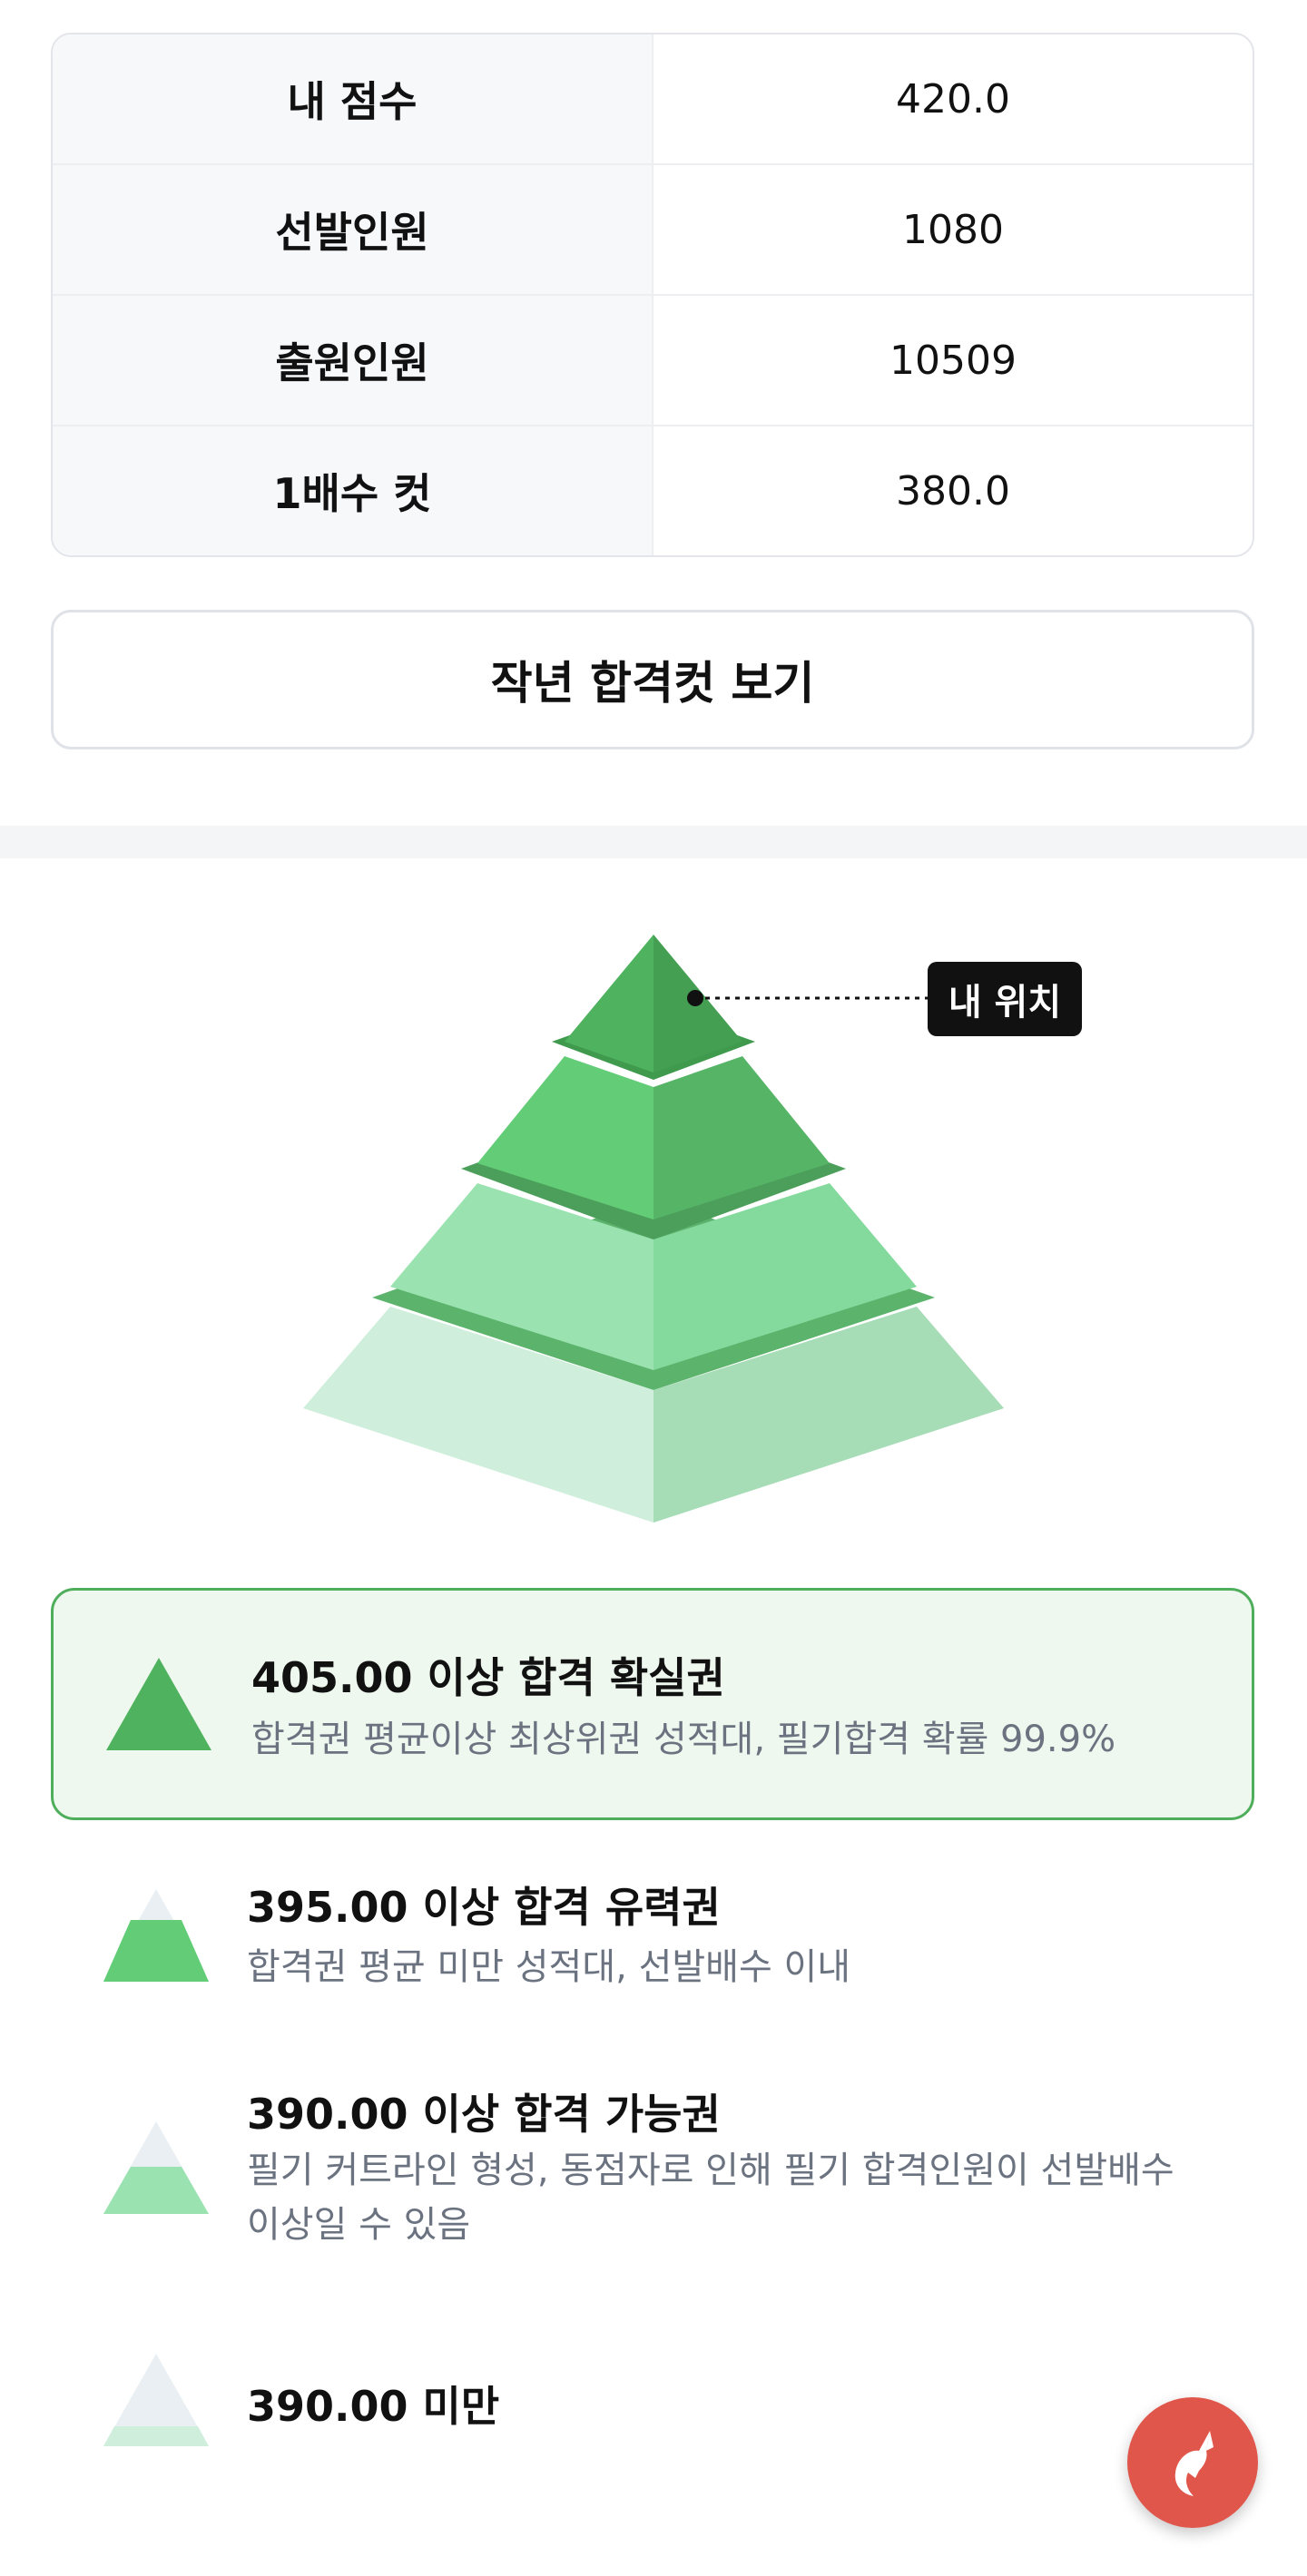 This screenshot has height=2576, width=1307. Describe the element at coordinates (549, 1967) in the screenshot. I see `legend-description: 합격권 평균 미만 성적대, 선발배수 이내` at that location.